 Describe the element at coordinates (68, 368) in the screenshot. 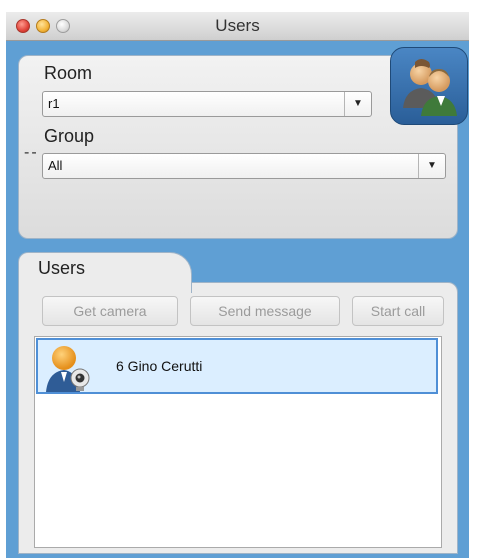

I see `webcam-user-icon` at that location.